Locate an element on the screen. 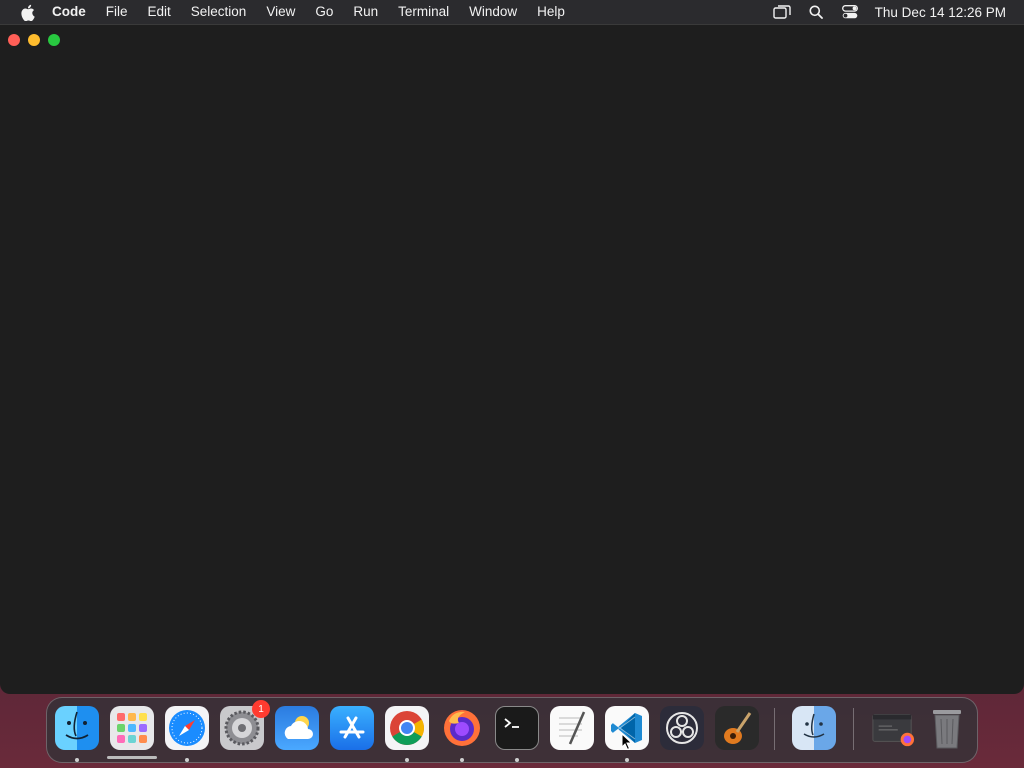  app-store-icon is located at coordinates (352, 727).